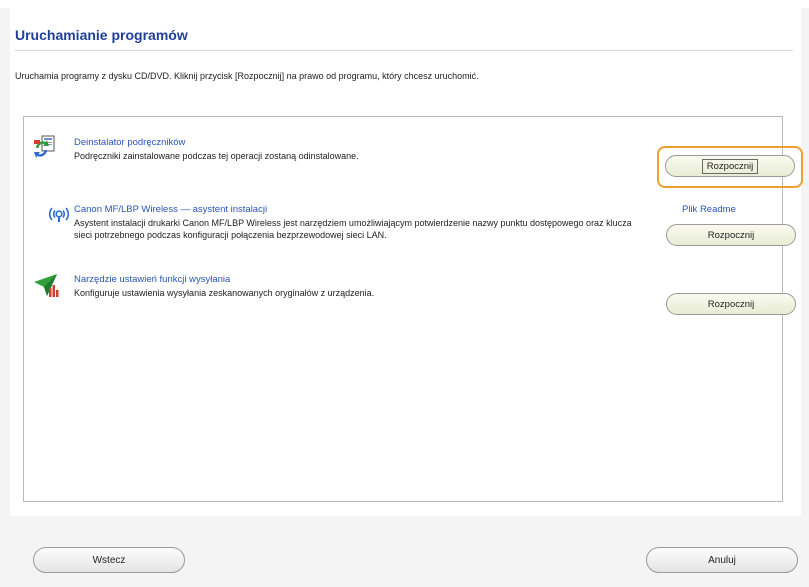  Describe the element at coordinates (709, 209) in the screenshot. I see `readme-link: Plik Readme` at that location.